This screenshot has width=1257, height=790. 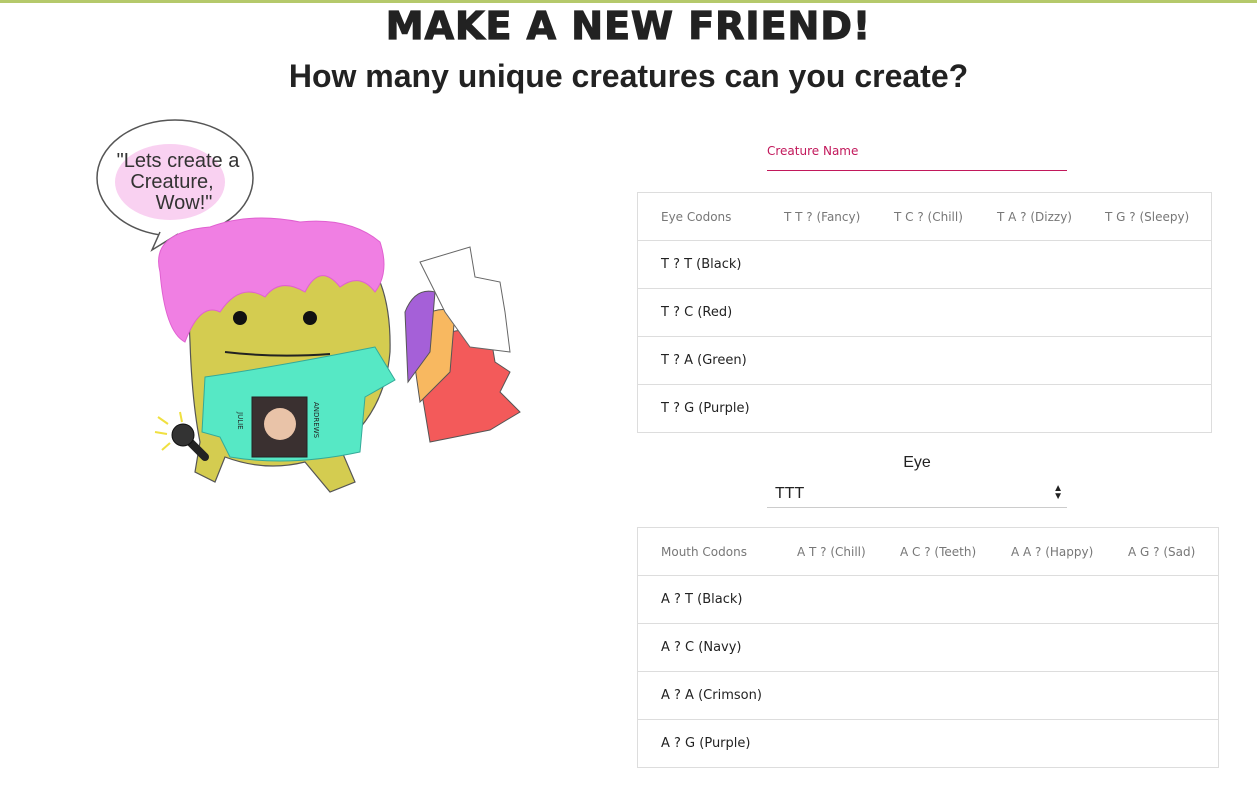 I want to click on page-title: MAKE A NEW FRIEND!, so click(x=628, y=25).